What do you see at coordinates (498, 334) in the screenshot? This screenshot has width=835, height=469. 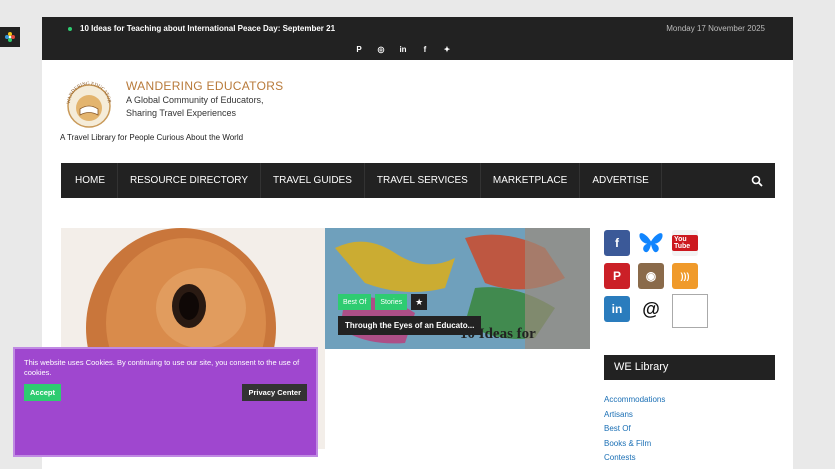 I see `image-overlay-text: 10 Ideas for` at bounding box center [498, 334].